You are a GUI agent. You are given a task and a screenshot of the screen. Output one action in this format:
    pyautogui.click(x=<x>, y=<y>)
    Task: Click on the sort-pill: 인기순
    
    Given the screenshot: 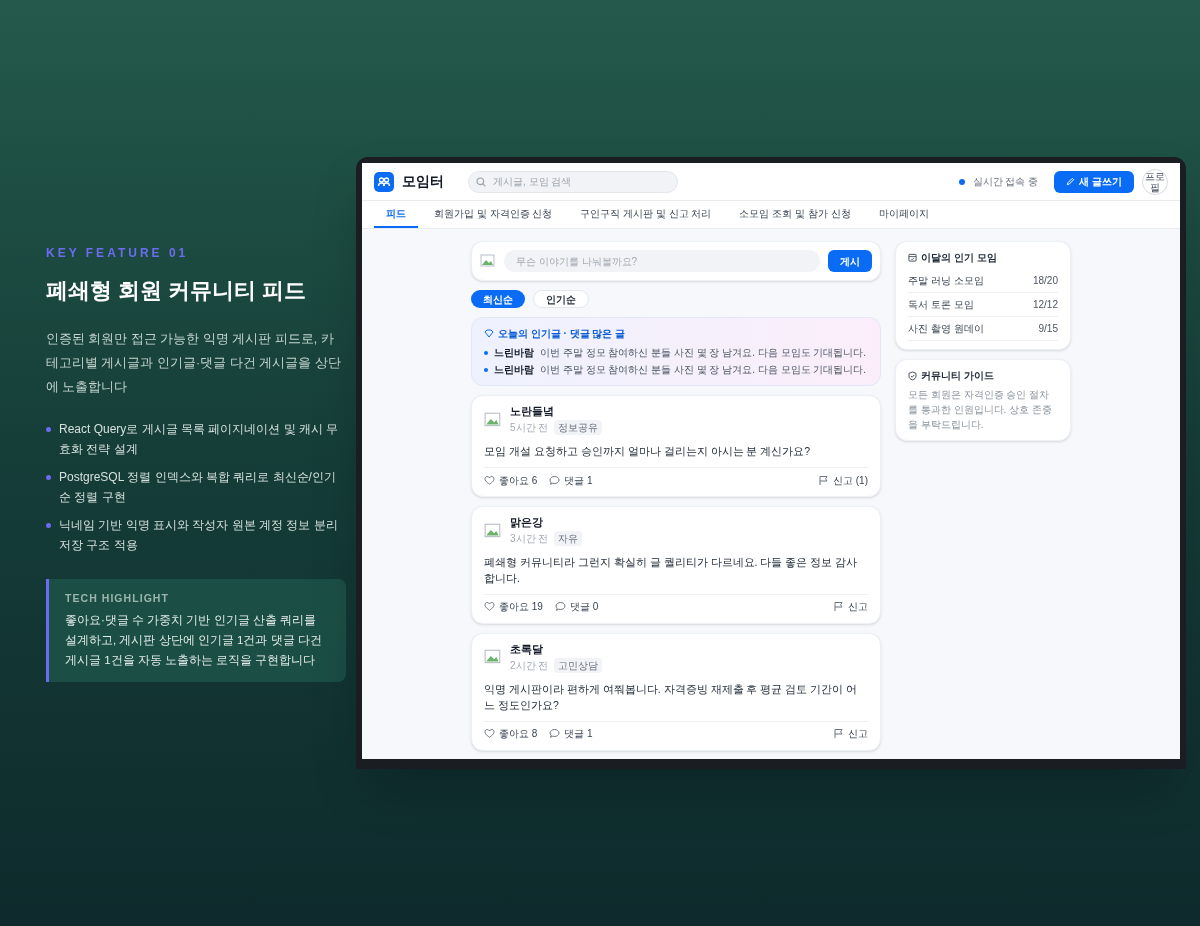 What is the action you would take?
    pyautogui.click(x=561, y=299)
    